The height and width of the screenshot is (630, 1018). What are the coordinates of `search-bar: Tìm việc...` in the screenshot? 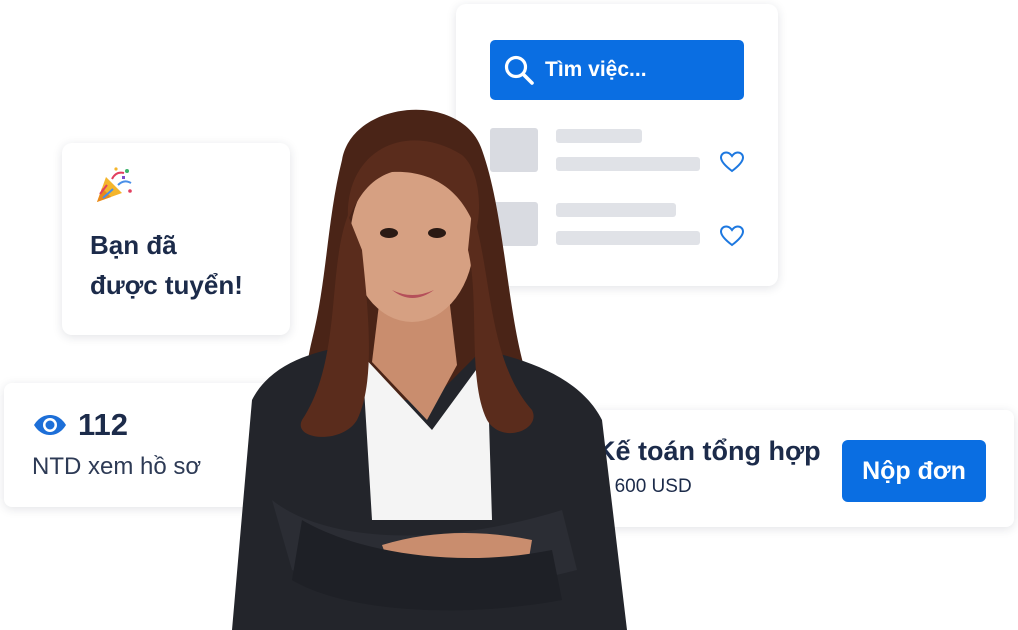 It's located at (617, 70).